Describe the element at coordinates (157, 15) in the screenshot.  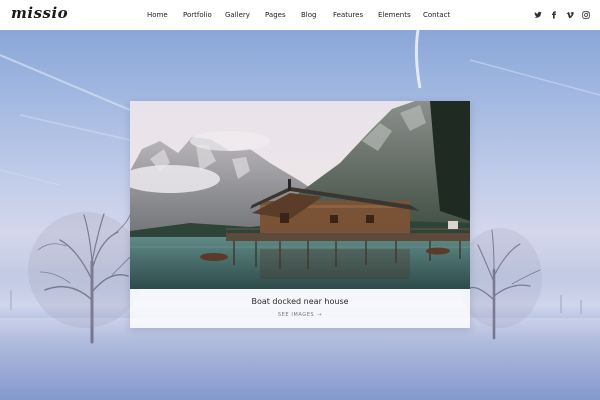
I see `nav-item-home: Home` at that location.